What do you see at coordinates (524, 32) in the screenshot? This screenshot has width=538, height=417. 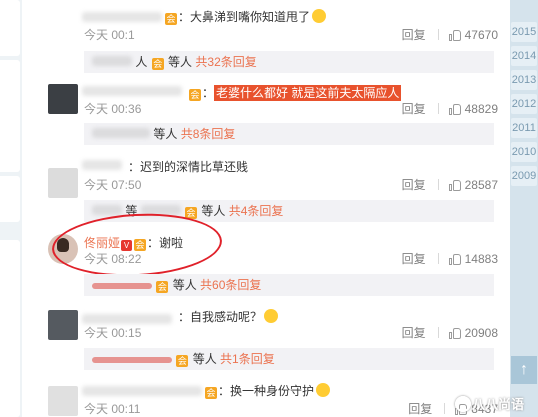 I see `year-item: 2015` at bounding box center [524, 32].